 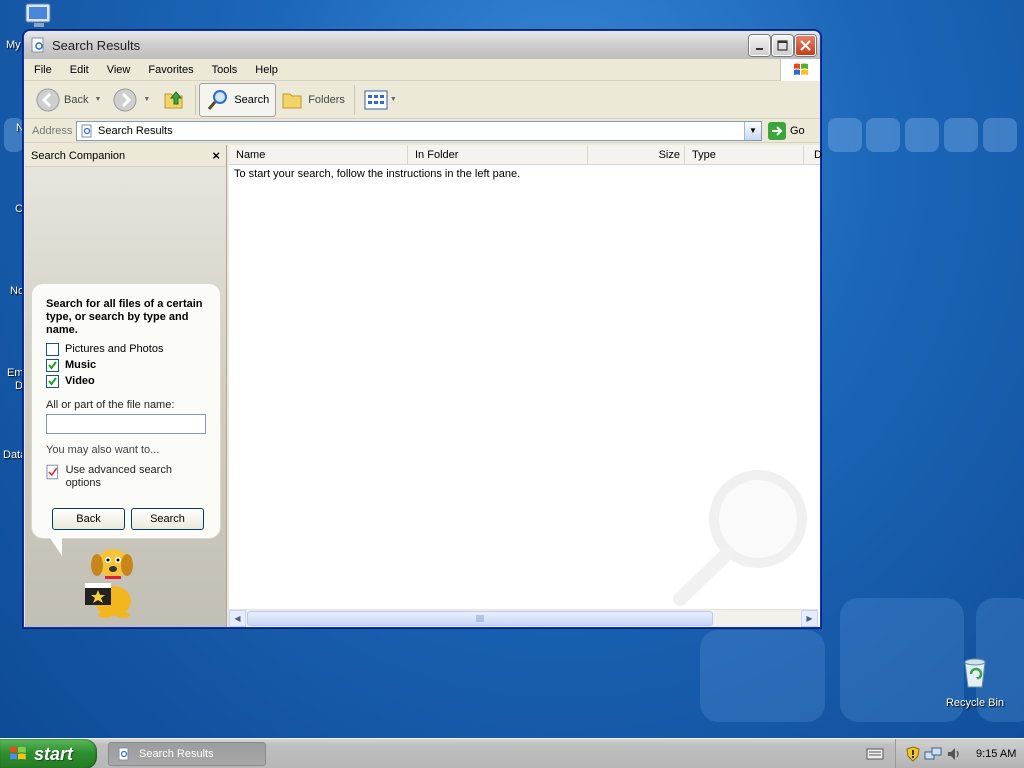 I want to click on forward-dropdown-icon: ▼, so click(x=146, y=99).